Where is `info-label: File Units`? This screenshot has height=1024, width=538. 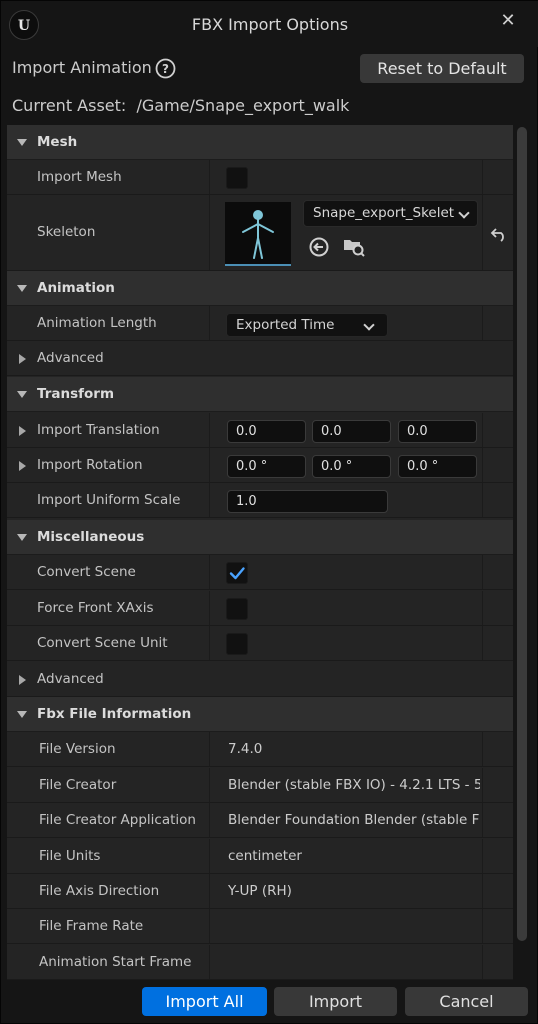 info-label: File Units is located at coordinates (70, 856).